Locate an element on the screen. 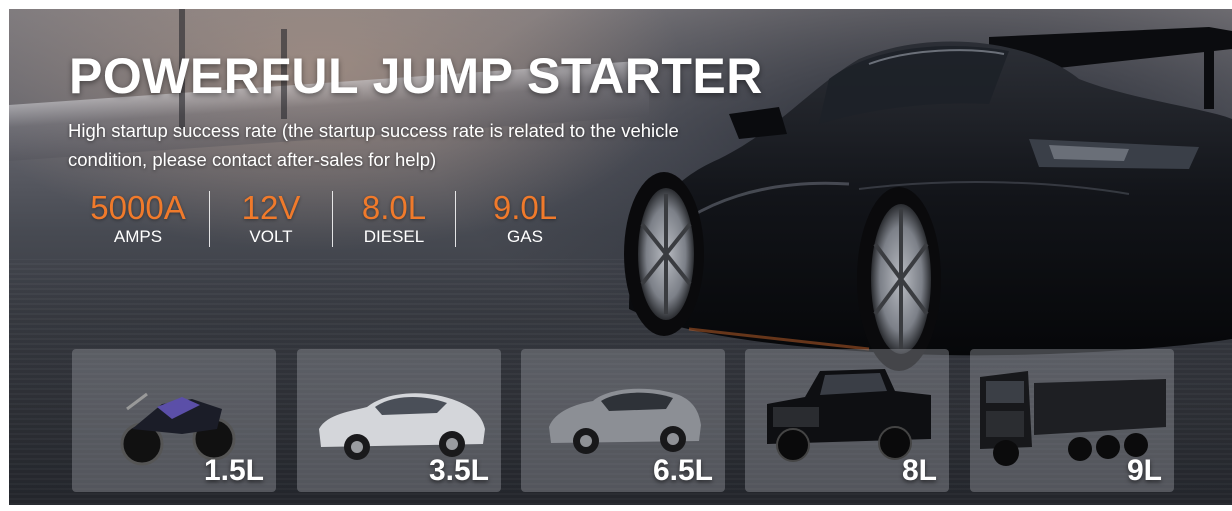 This screenshot has height=511, width=1232. vehicle-card-sedan: 3.5L is located at coordinates (399, 420).